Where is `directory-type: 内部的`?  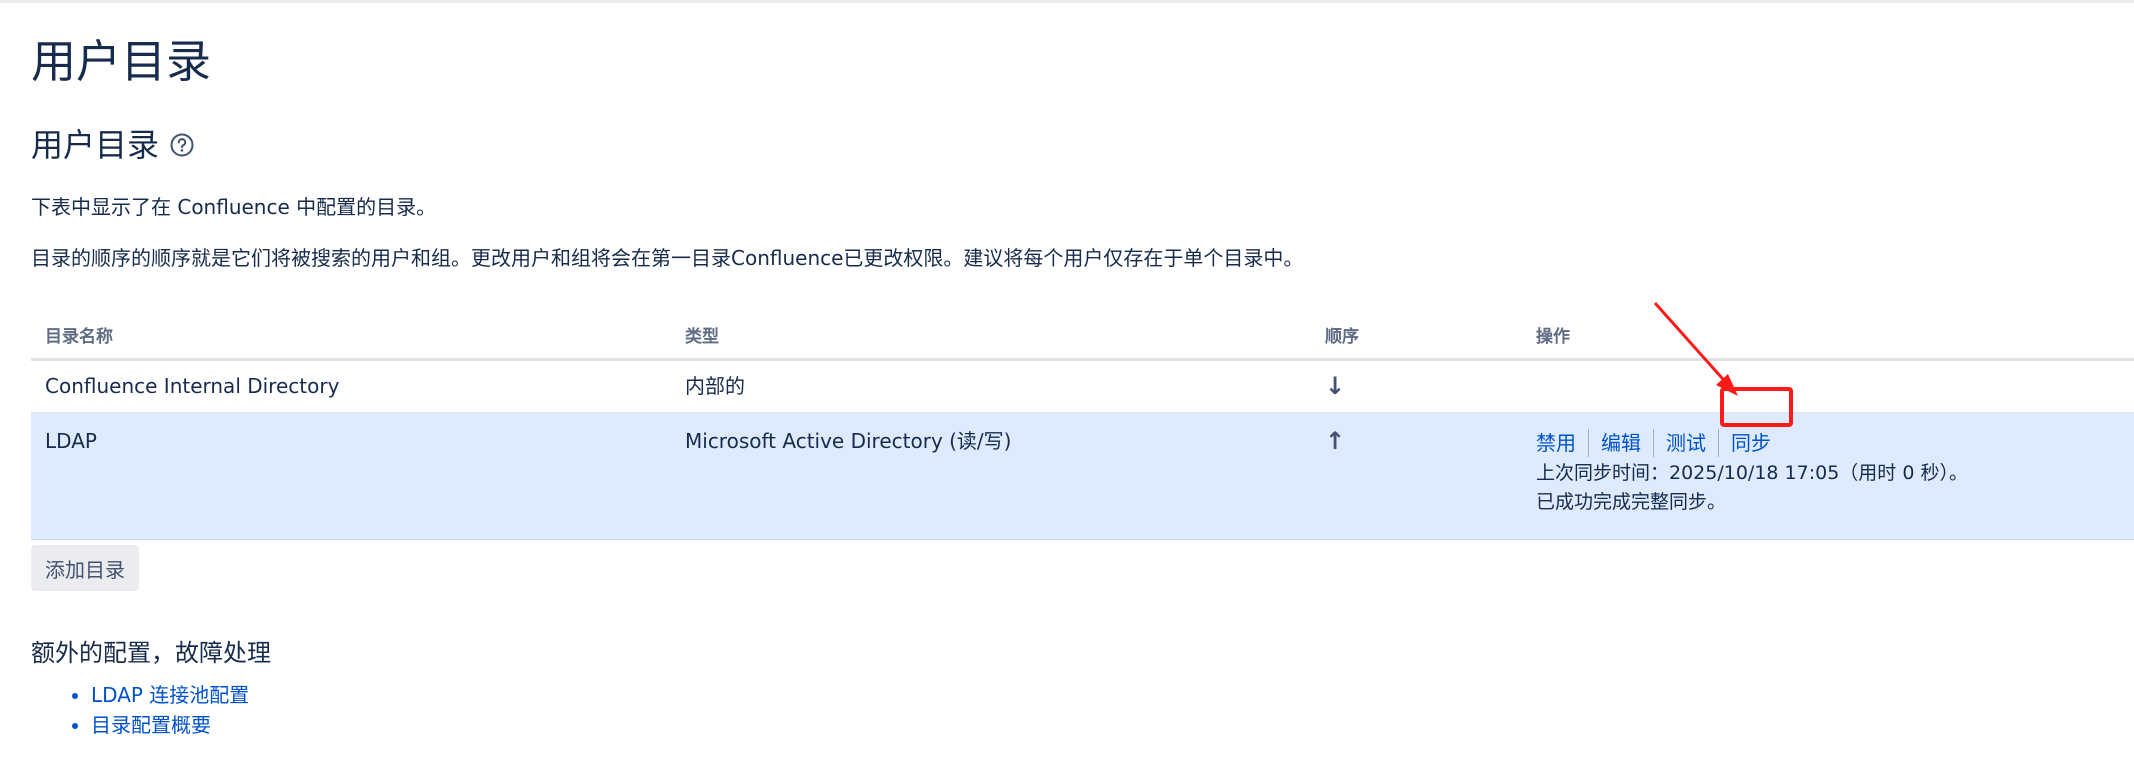
directory-type: 内部的 is located at coordinates (991, 386).